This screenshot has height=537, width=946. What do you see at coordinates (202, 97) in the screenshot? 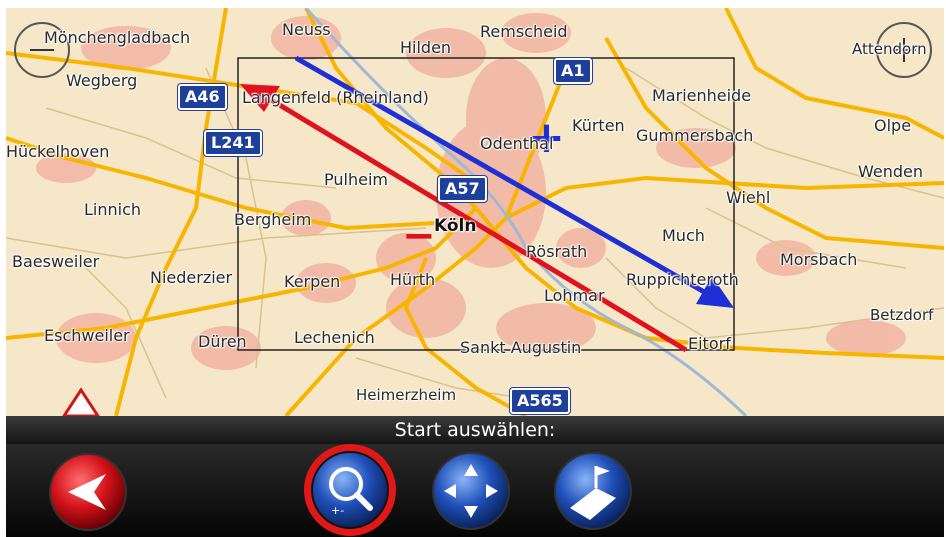
I see `road-shield: A46` at bounding box center [202, 97].